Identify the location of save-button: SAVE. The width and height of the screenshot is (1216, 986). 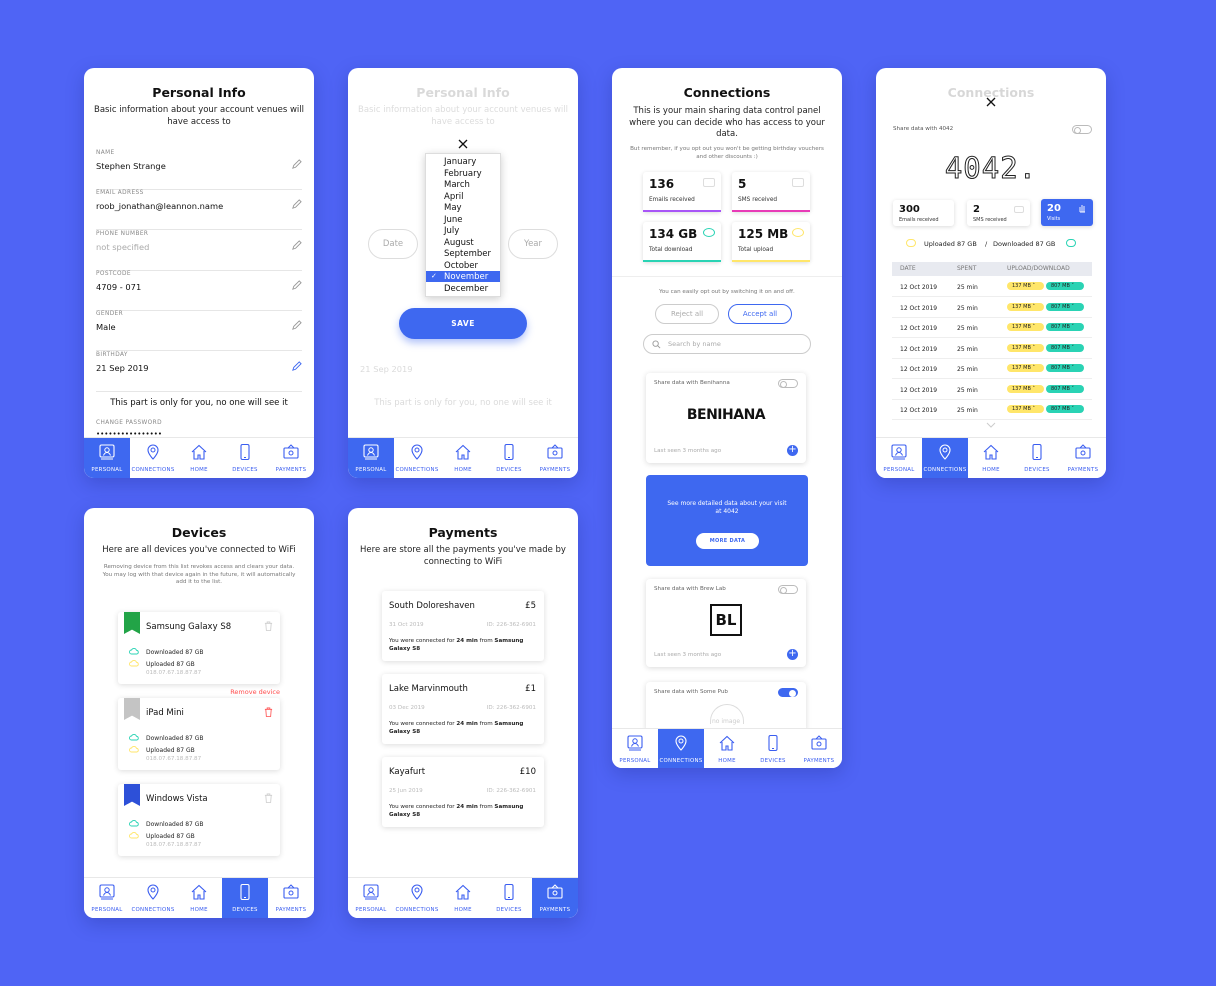
(463, 323).